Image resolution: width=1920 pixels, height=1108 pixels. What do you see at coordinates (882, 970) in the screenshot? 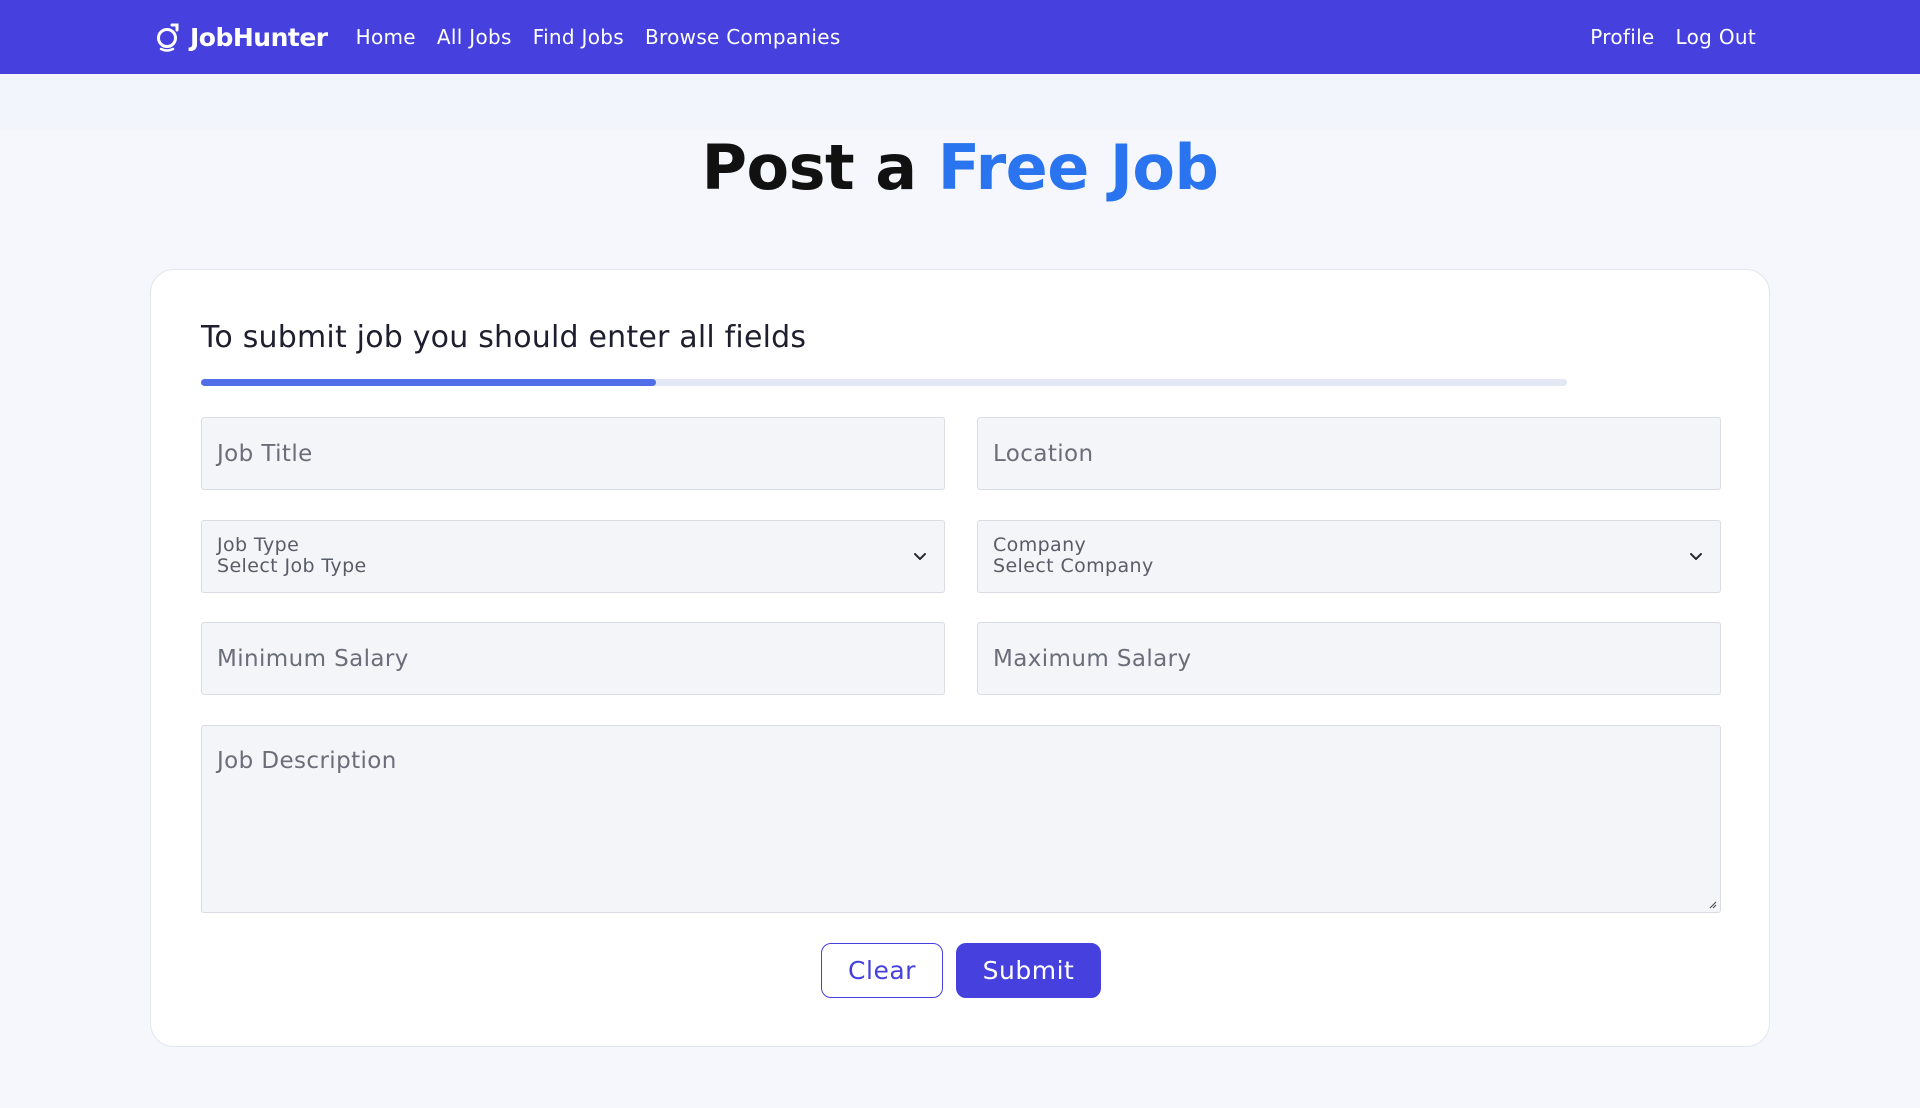
I see `clear-button: Clear` at bounding box center [882, 970].